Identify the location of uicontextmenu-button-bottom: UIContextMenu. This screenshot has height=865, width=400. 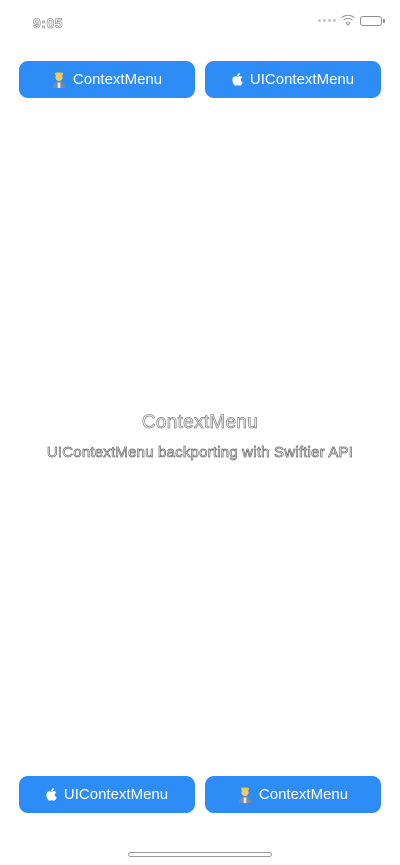
(107, 794).